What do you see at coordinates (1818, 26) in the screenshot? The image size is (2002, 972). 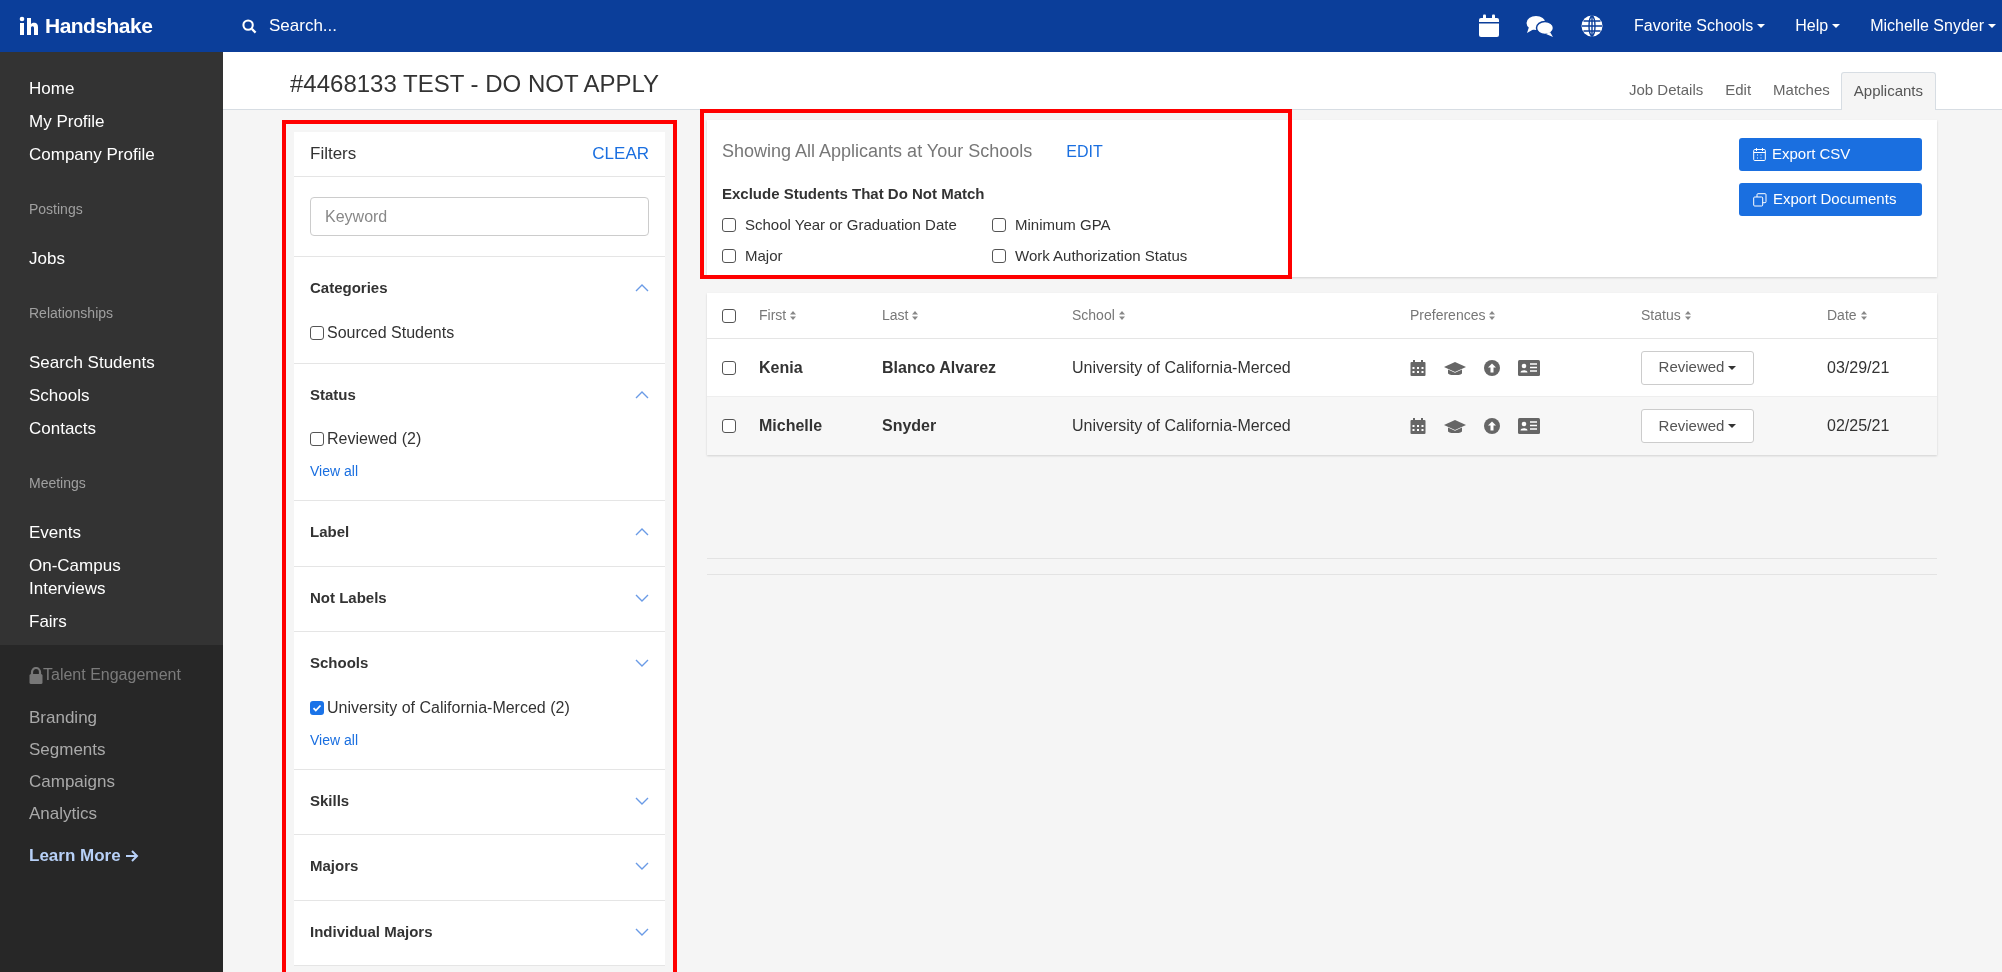 I see `menu-dropdown: Help` at bounding box center [1818, 26].